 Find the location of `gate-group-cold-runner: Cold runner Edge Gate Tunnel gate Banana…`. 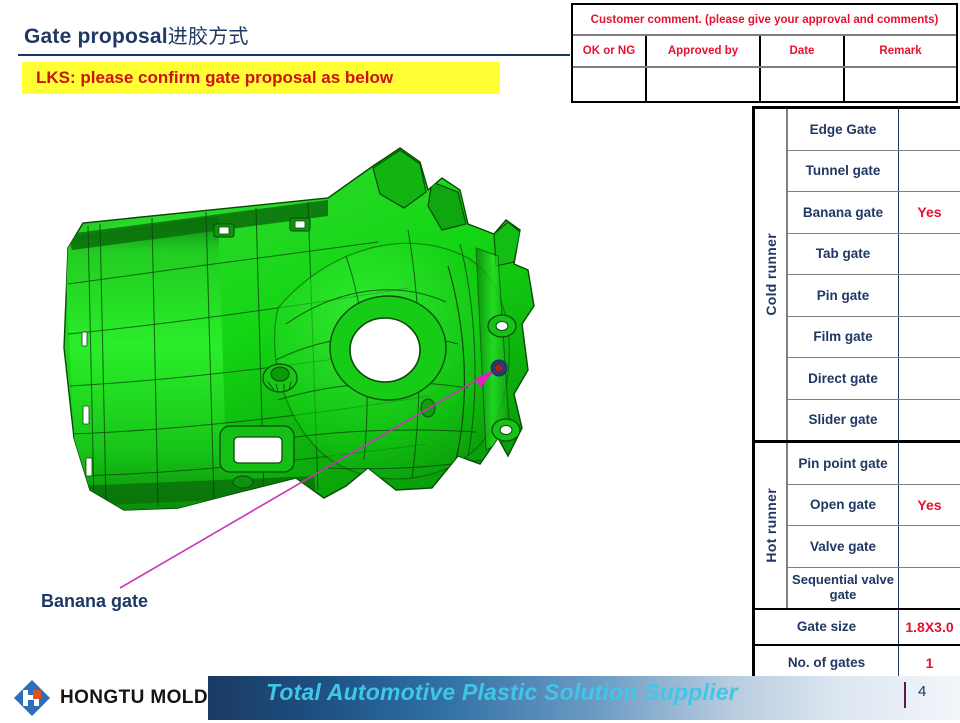

gate-group-cold-runner: Cold runner Edge Gate Tunnel gate Banana… is located at coordinates (857, 274).